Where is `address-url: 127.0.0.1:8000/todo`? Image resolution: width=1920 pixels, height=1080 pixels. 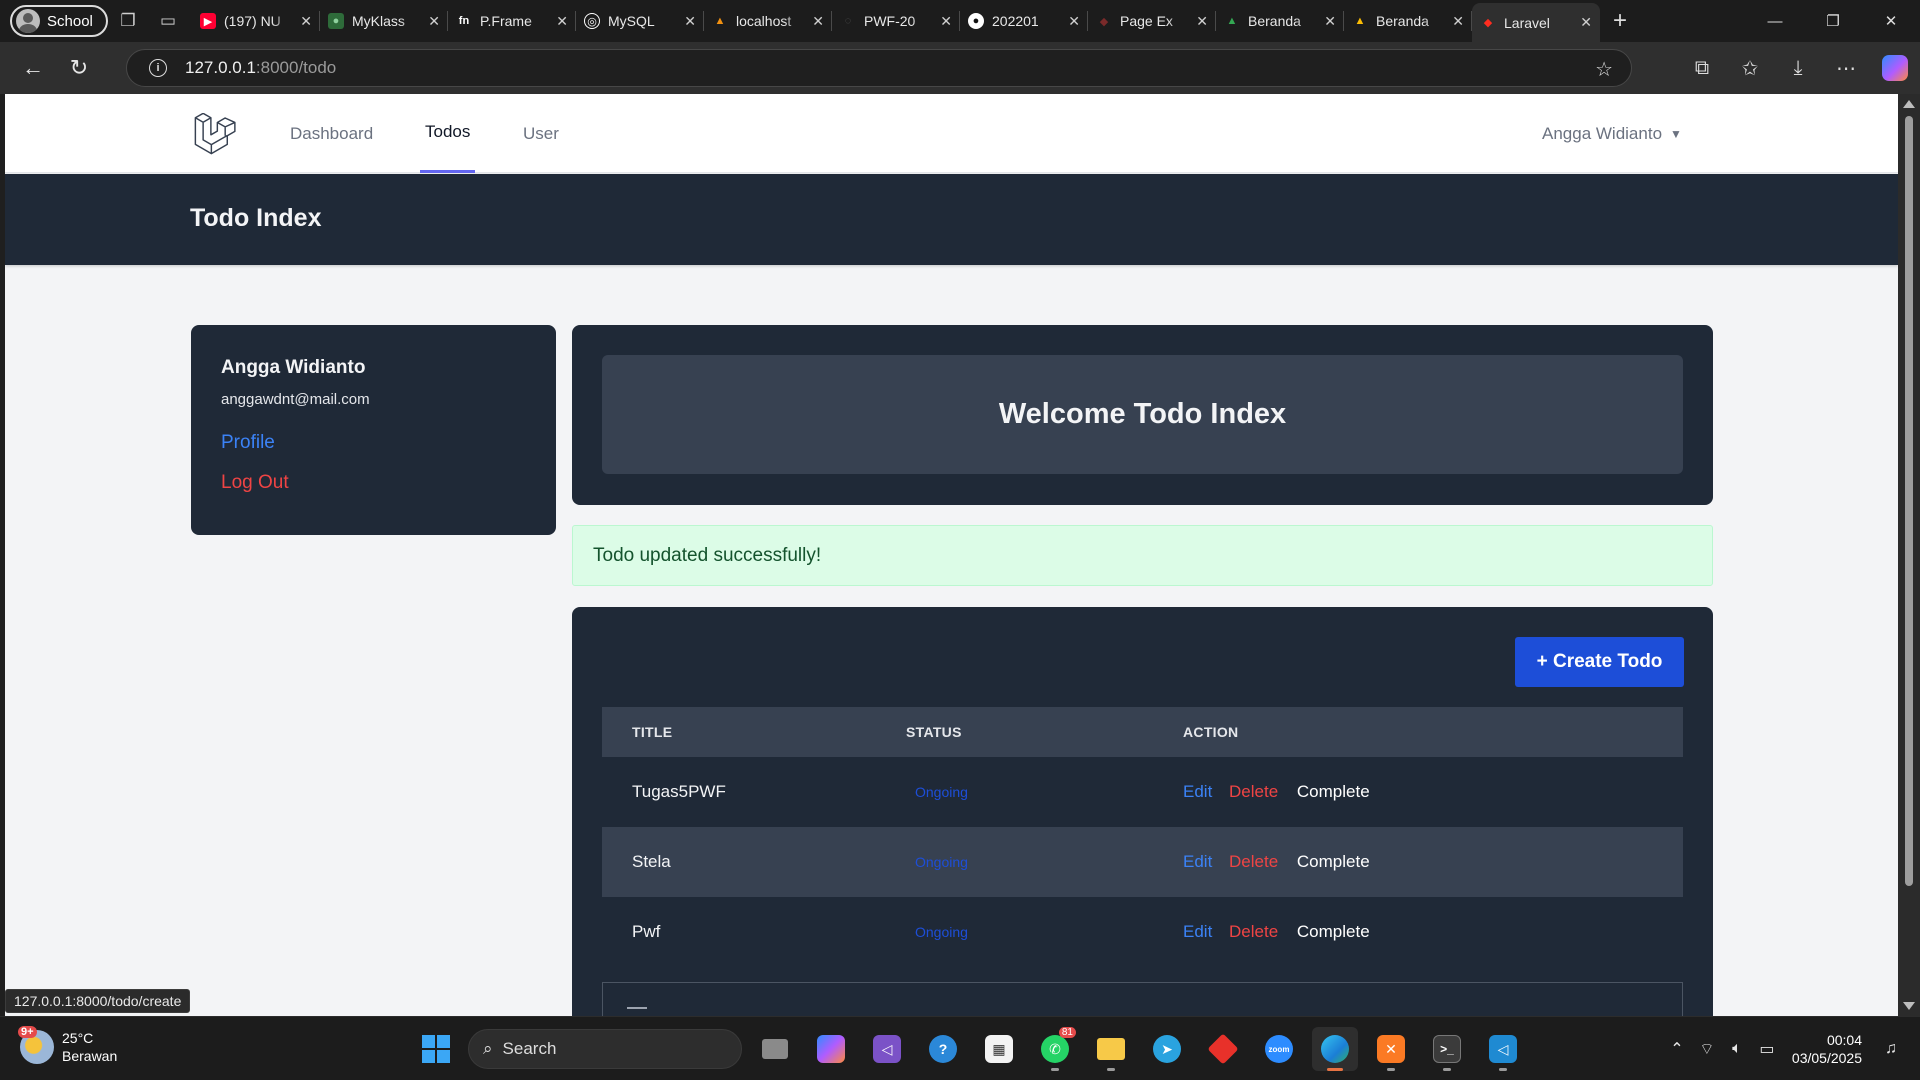
address-url: 127.0.0.1:8000/todo is located at coordinates (260, 68).